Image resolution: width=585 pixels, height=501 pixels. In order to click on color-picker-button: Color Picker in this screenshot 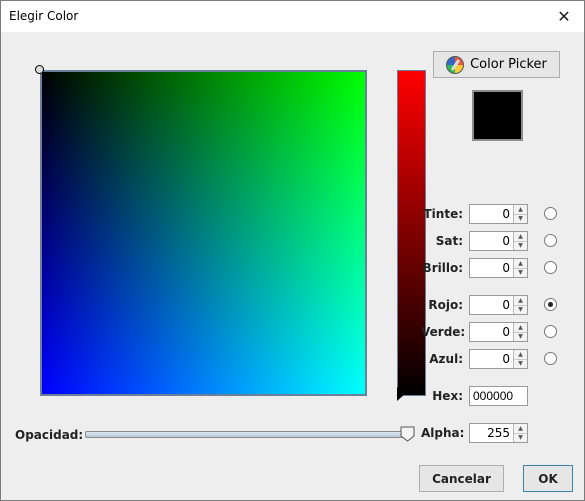, I will do `click(496, 64)`.